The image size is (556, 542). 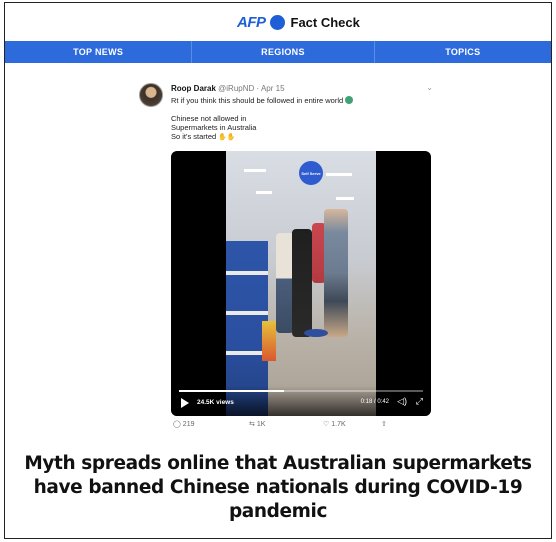 What do you see at coordinates (349, 100) in the screenshot?
I see `globe-emoji-icon` at bounding box center [349, 100].